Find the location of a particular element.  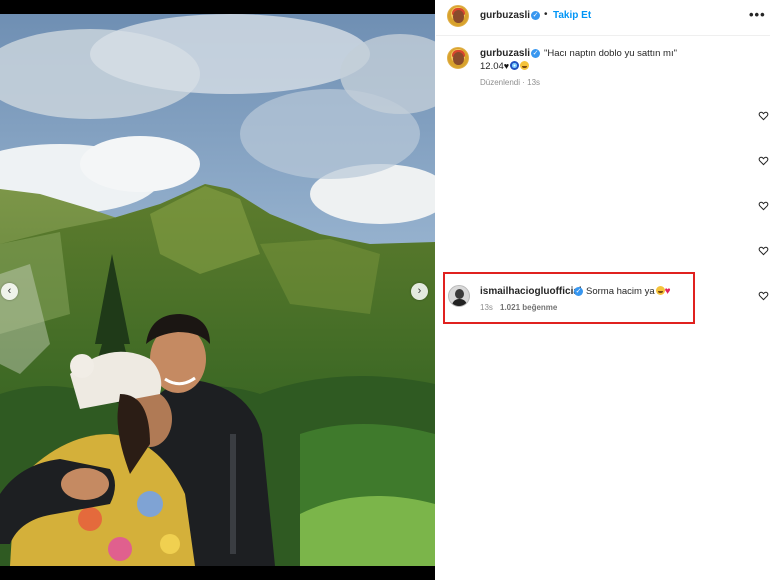

caption-time-text: 12.04 is located at coordinates (492, 66).